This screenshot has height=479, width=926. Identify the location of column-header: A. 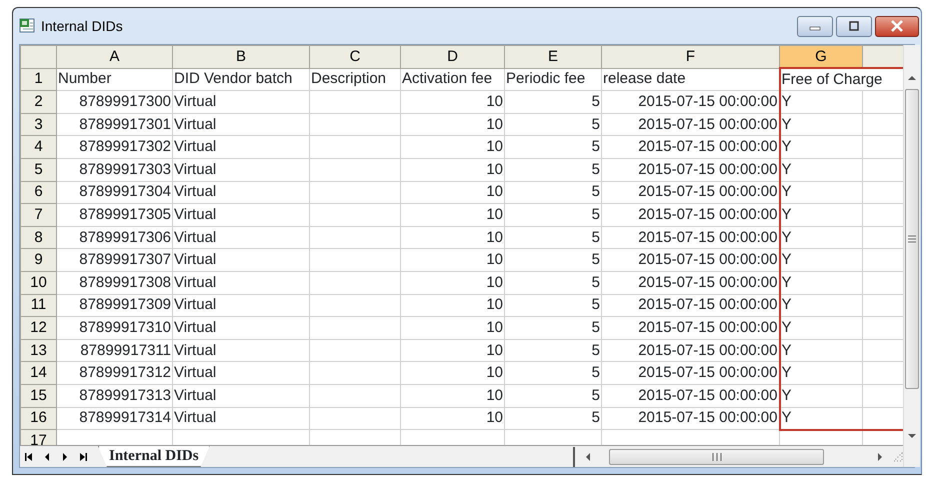
(114, 57).